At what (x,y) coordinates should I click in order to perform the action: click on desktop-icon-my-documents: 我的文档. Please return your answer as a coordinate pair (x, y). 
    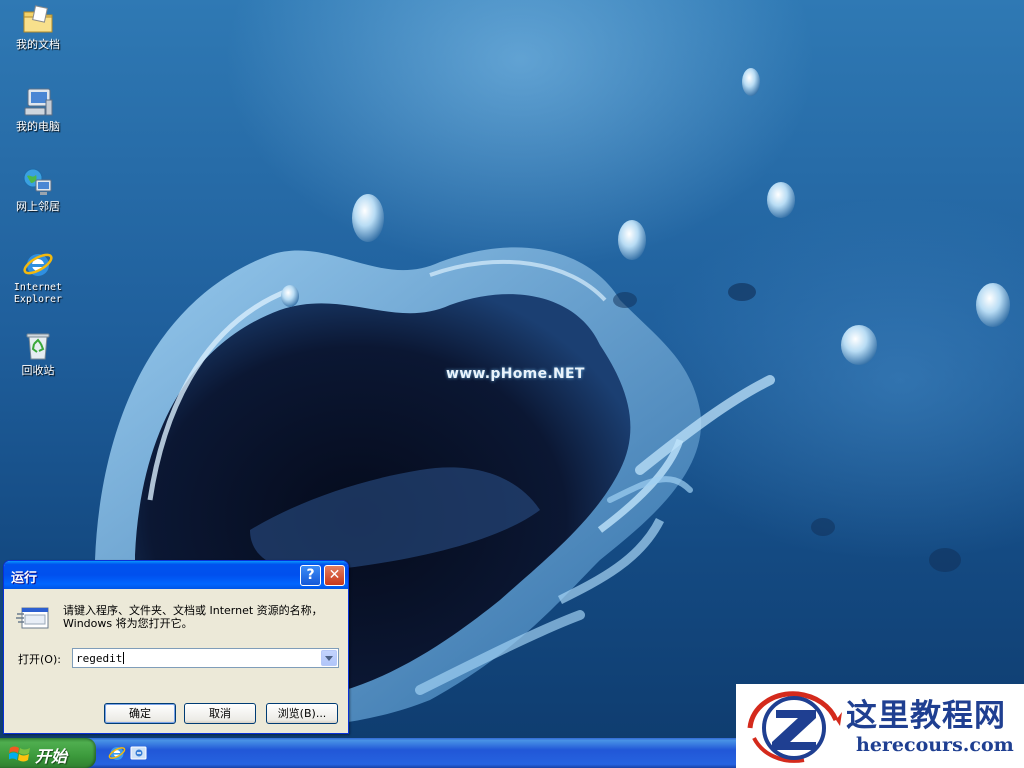
    Looking at the image, I should click on (38, 27).